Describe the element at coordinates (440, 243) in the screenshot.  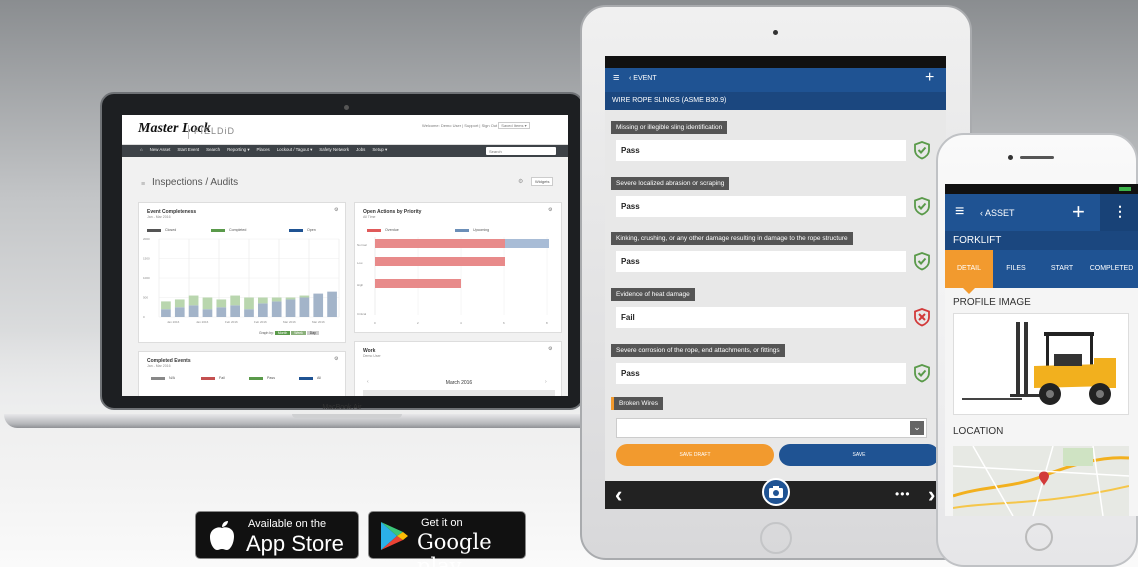
I see `bar-normal-overdue` at that location.